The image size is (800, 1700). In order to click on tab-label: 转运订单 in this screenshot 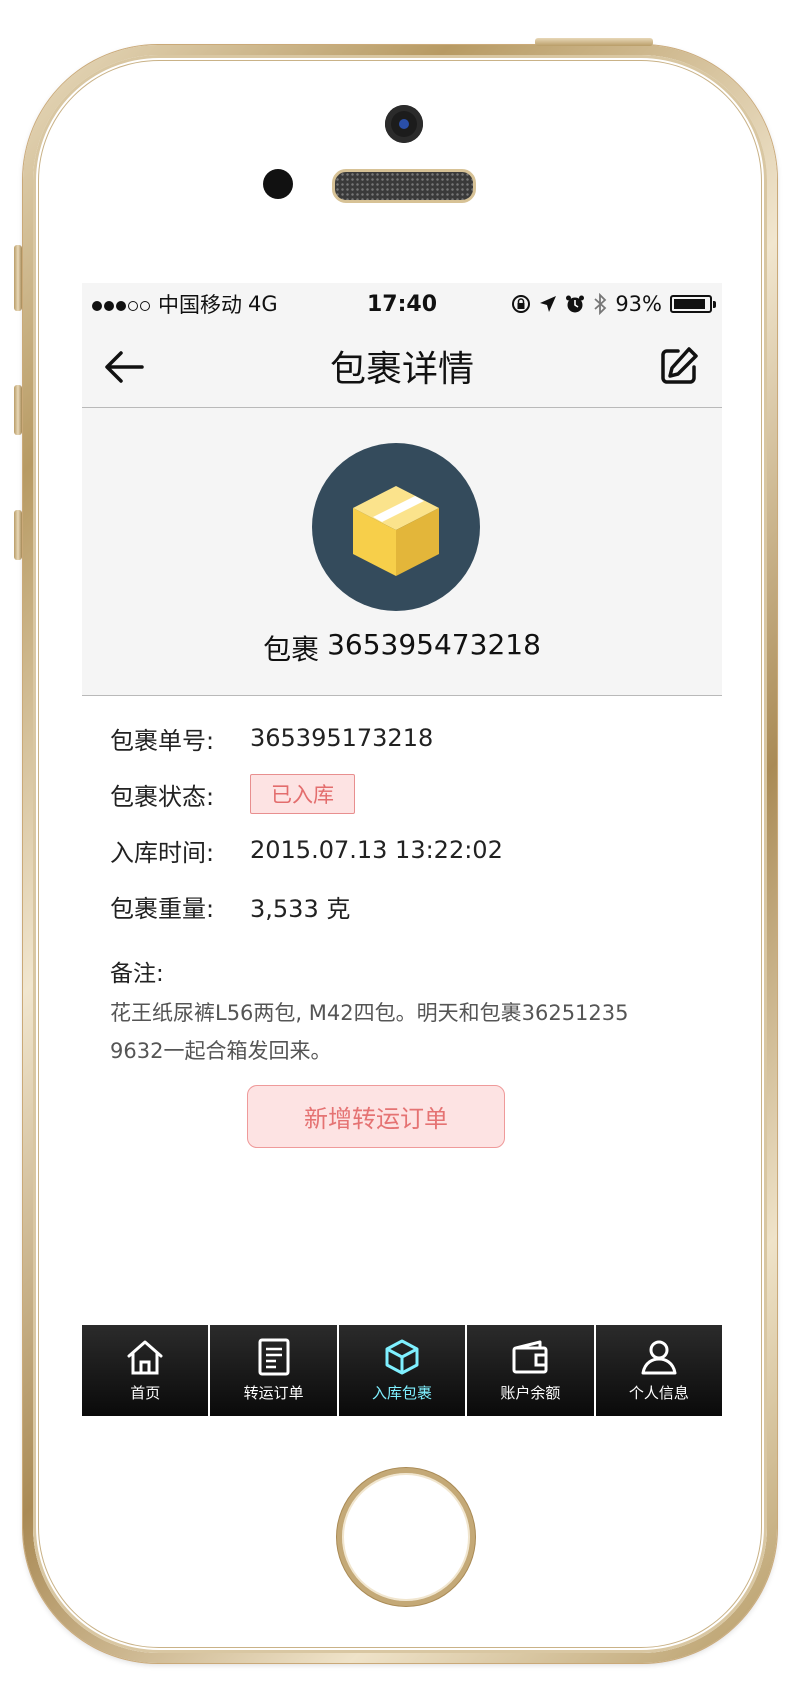, I will do `click(273, 1393)`.